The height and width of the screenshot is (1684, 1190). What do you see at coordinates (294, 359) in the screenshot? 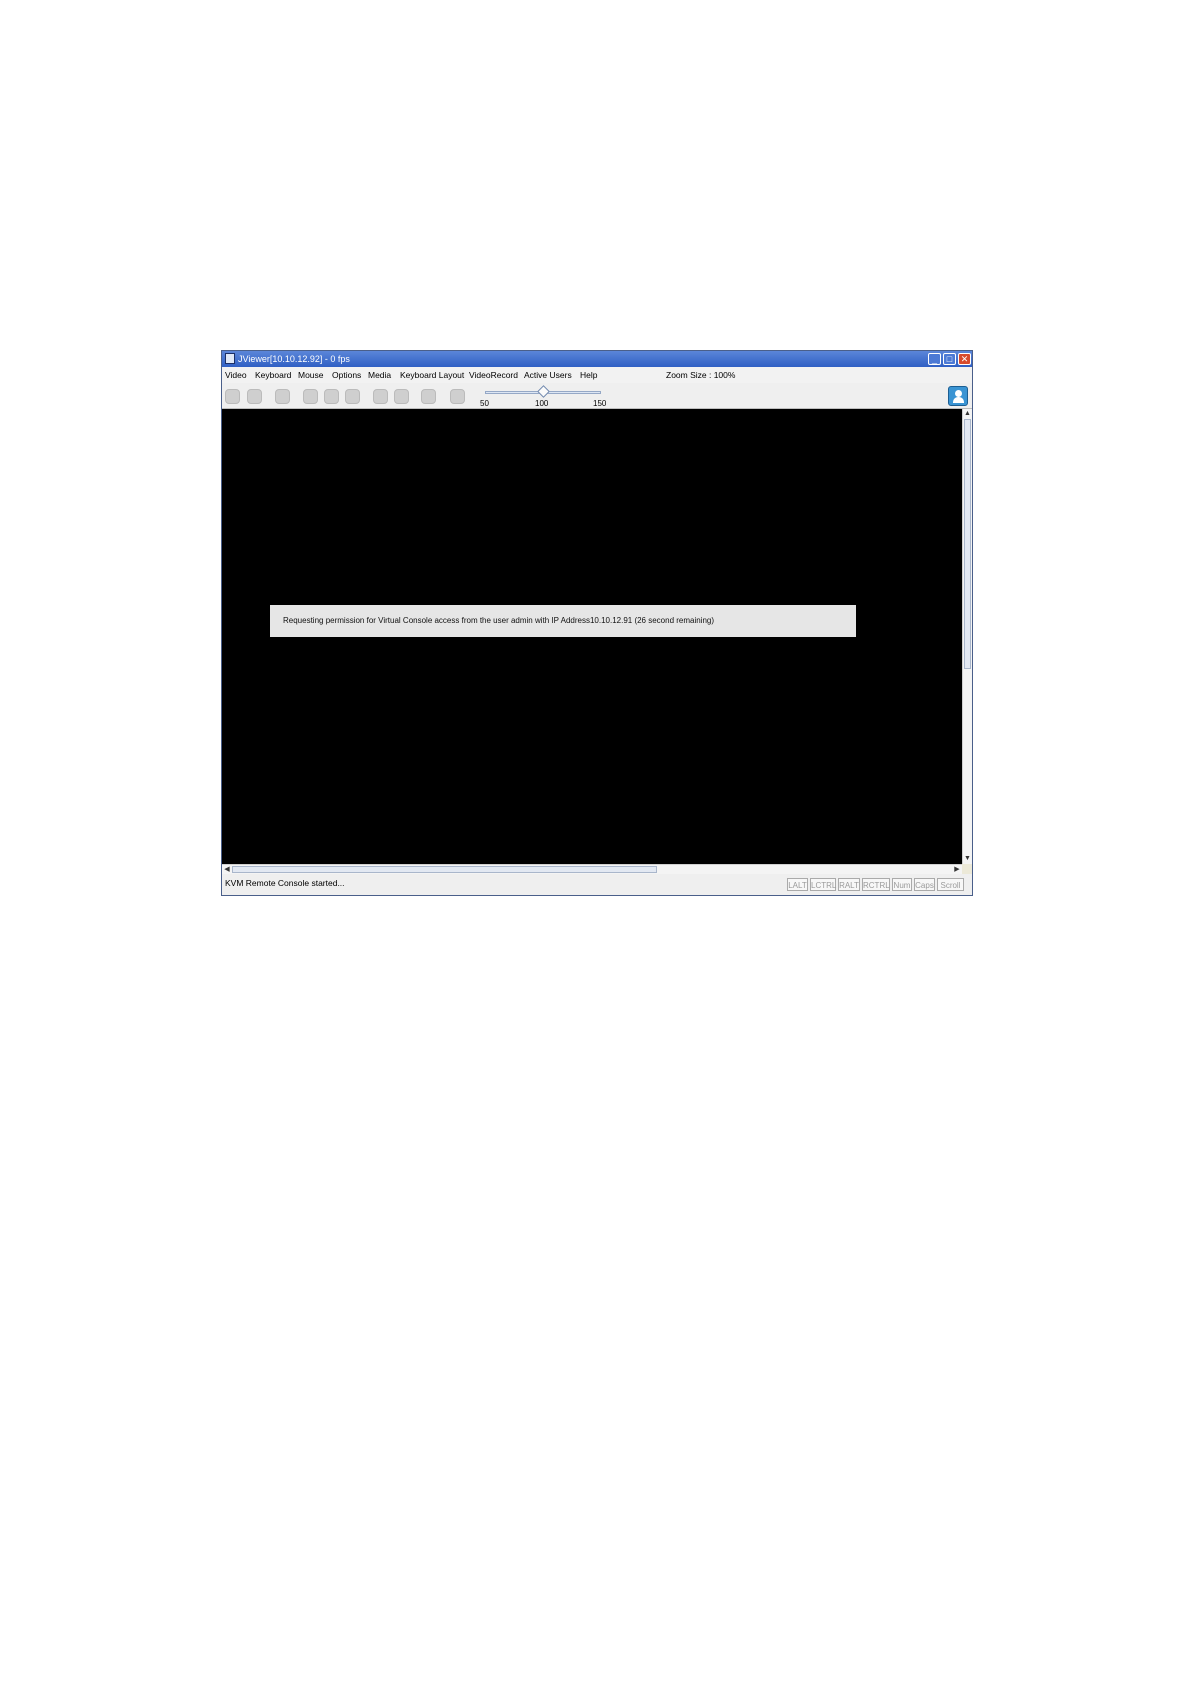
I see `window-title: JViewer[10.10.12.92] - 0 fps` at bounding box center [294, 359].